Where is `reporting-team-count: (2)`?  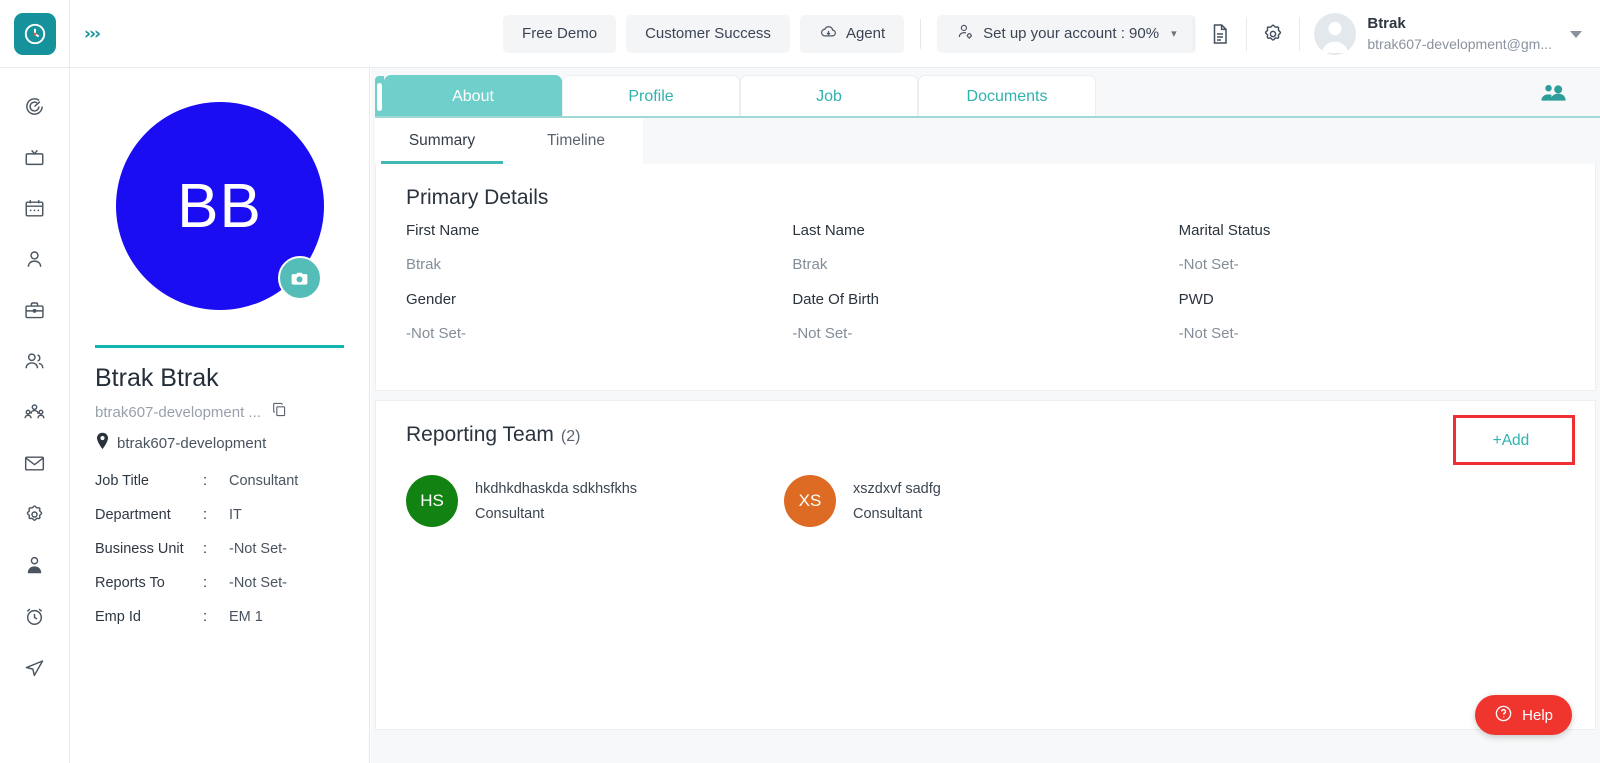
reporting-team-count: (2) is located at coordinates (570, 436).